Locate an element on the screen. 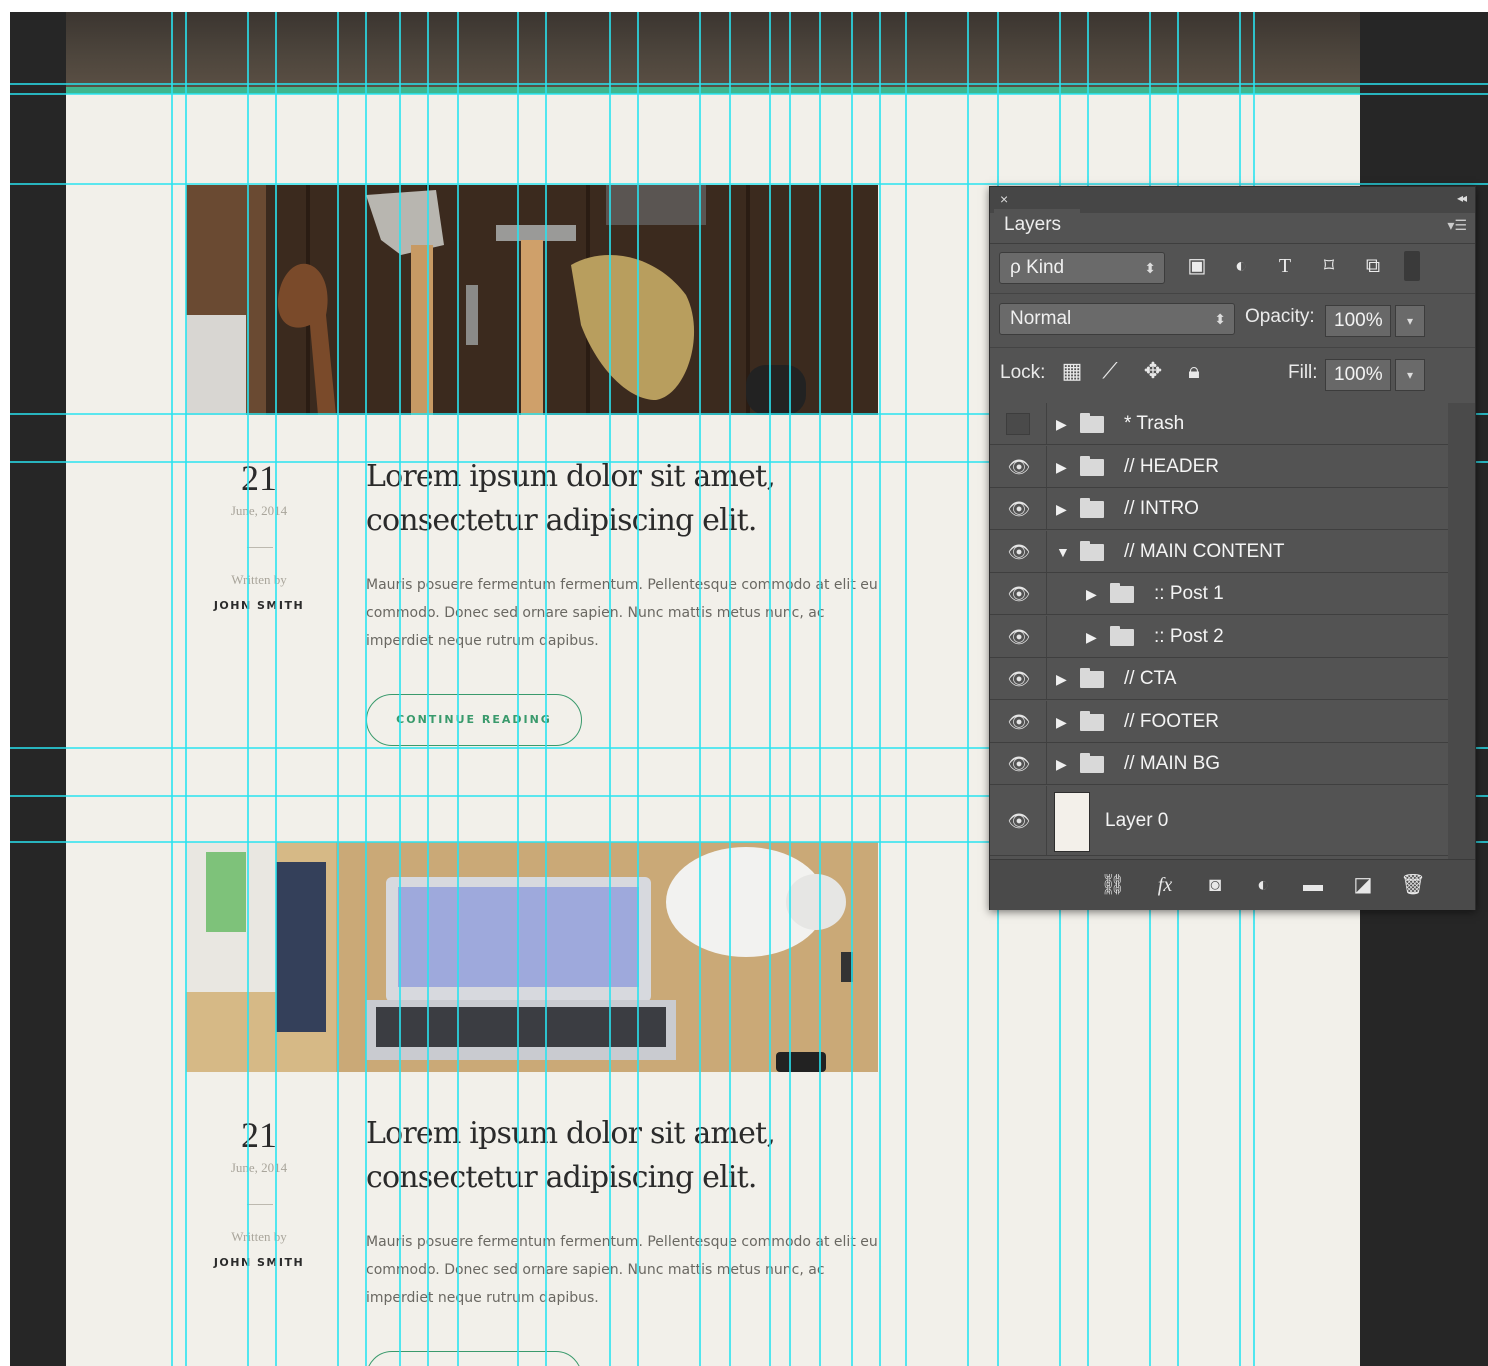 The image size is (1488, 1366). post-1-written-by: Written by is located at coordinates (259, 579).